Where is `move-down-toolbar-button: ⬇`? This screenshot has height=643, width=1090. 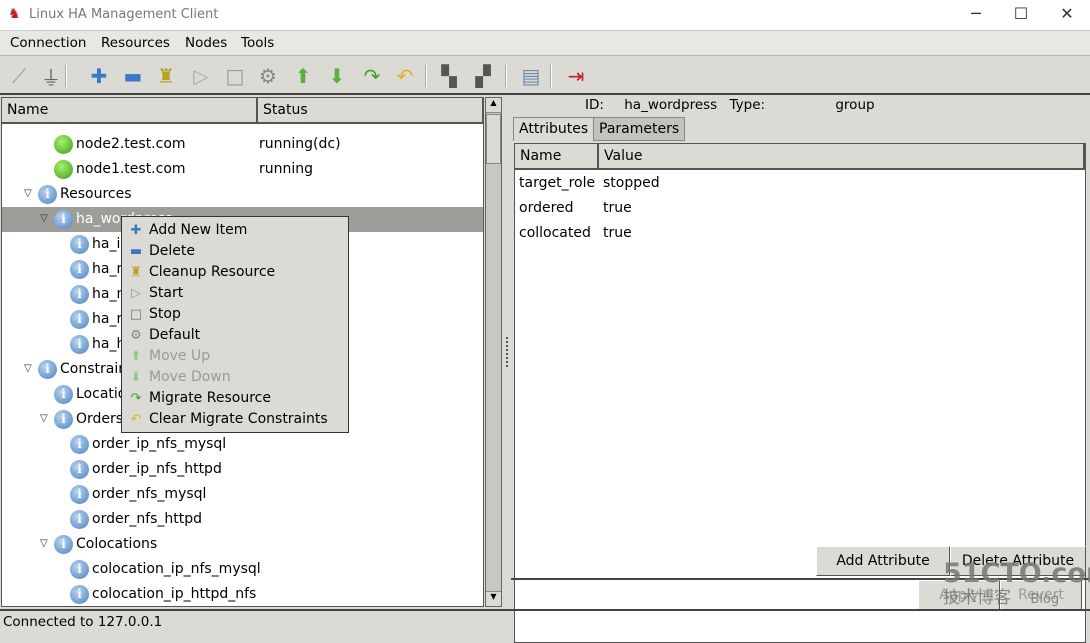
move-down-toolbar-button: ⬇ is located at coordinates (337, 76).